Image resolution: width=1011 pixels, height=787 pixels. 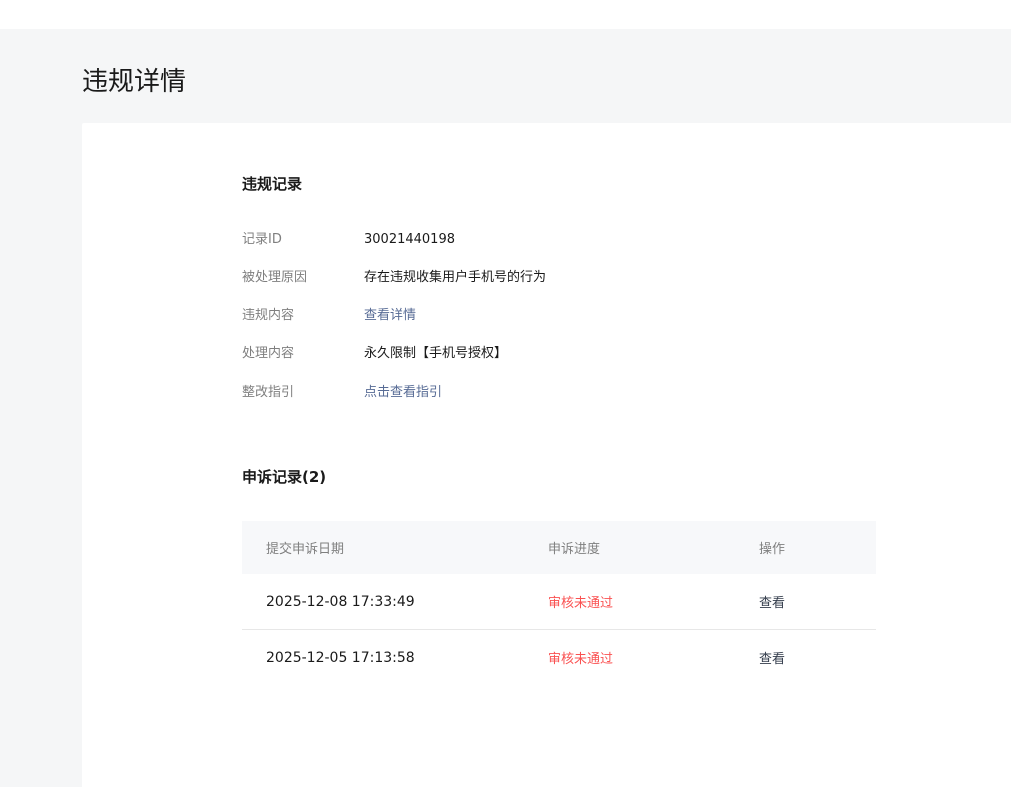 What do you see at coordinates (268, 353) in the screenshot?
I see `penalty-label: 处理内容` at bounding box center [268, 353].